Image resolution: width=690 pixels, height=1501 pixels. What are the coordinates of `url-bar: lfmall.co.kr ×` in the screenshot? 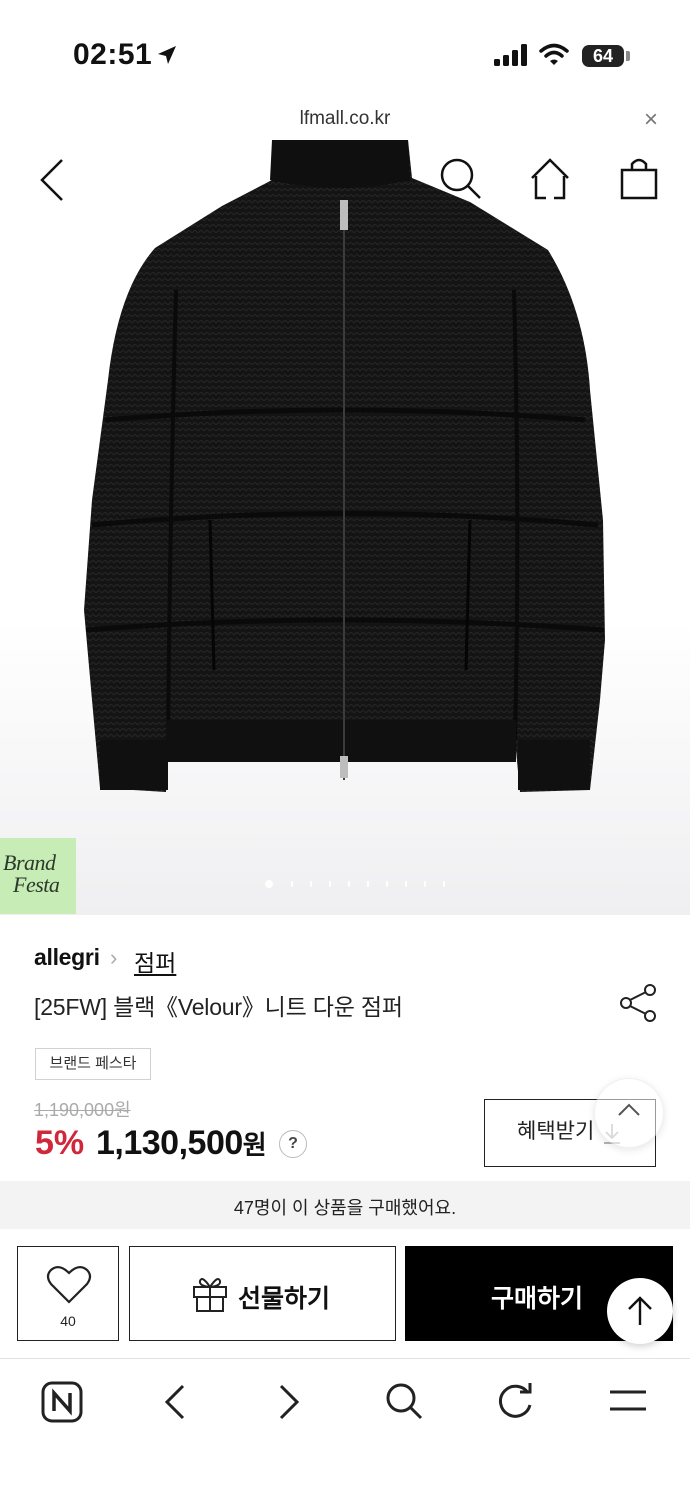 It's located at (345, 120).